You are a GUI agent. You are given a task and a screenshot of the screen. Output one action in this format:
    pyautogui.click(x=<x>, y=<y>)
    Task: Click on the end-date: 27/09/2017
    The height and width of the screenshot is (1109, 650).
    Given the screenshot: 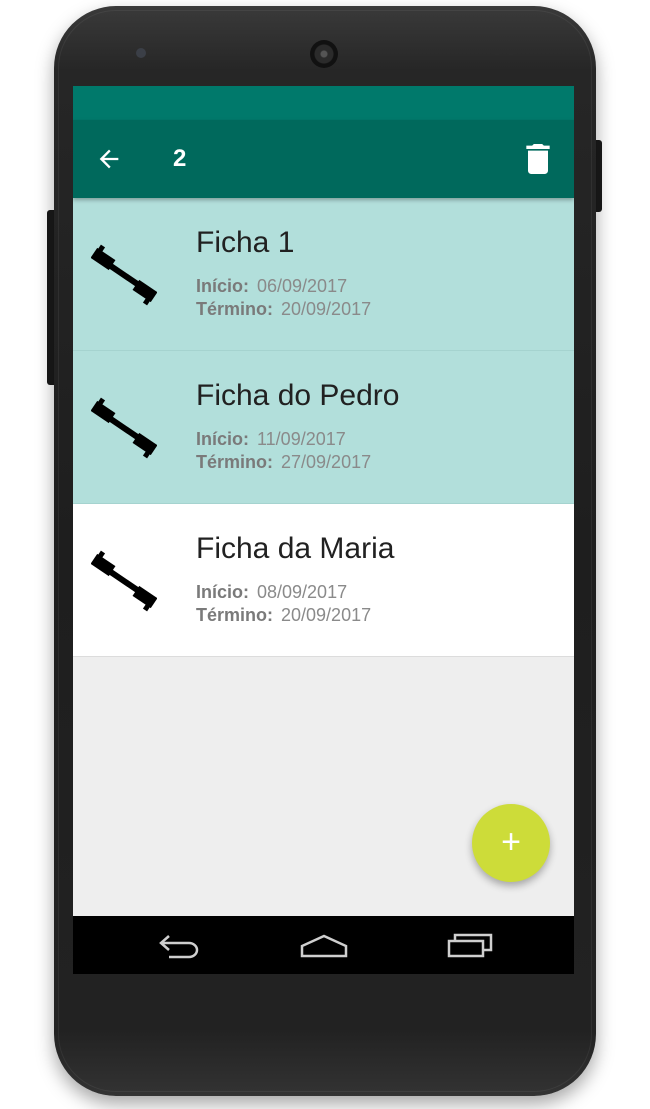 What is the action you would take?
    pyautogui.click(x=326, y=462)
    